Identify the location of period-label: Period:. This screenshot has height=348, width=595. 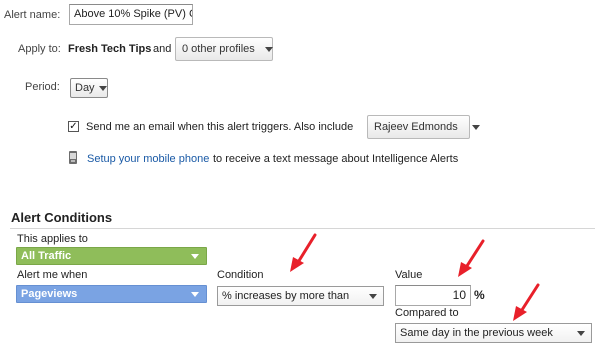
(42, 87).